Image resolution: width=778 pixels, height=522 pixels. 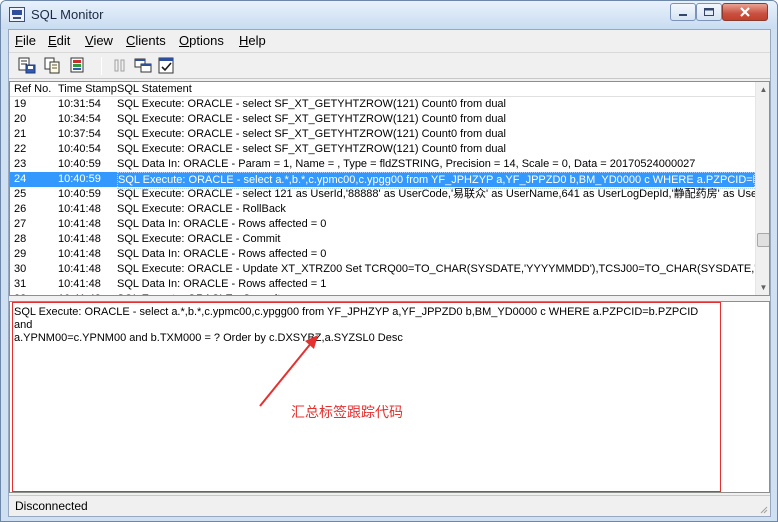 What do you see at coordinates (146, 41) in the screenshot?
I see `menu-clients: Clients` at bounding box center [146, 41].